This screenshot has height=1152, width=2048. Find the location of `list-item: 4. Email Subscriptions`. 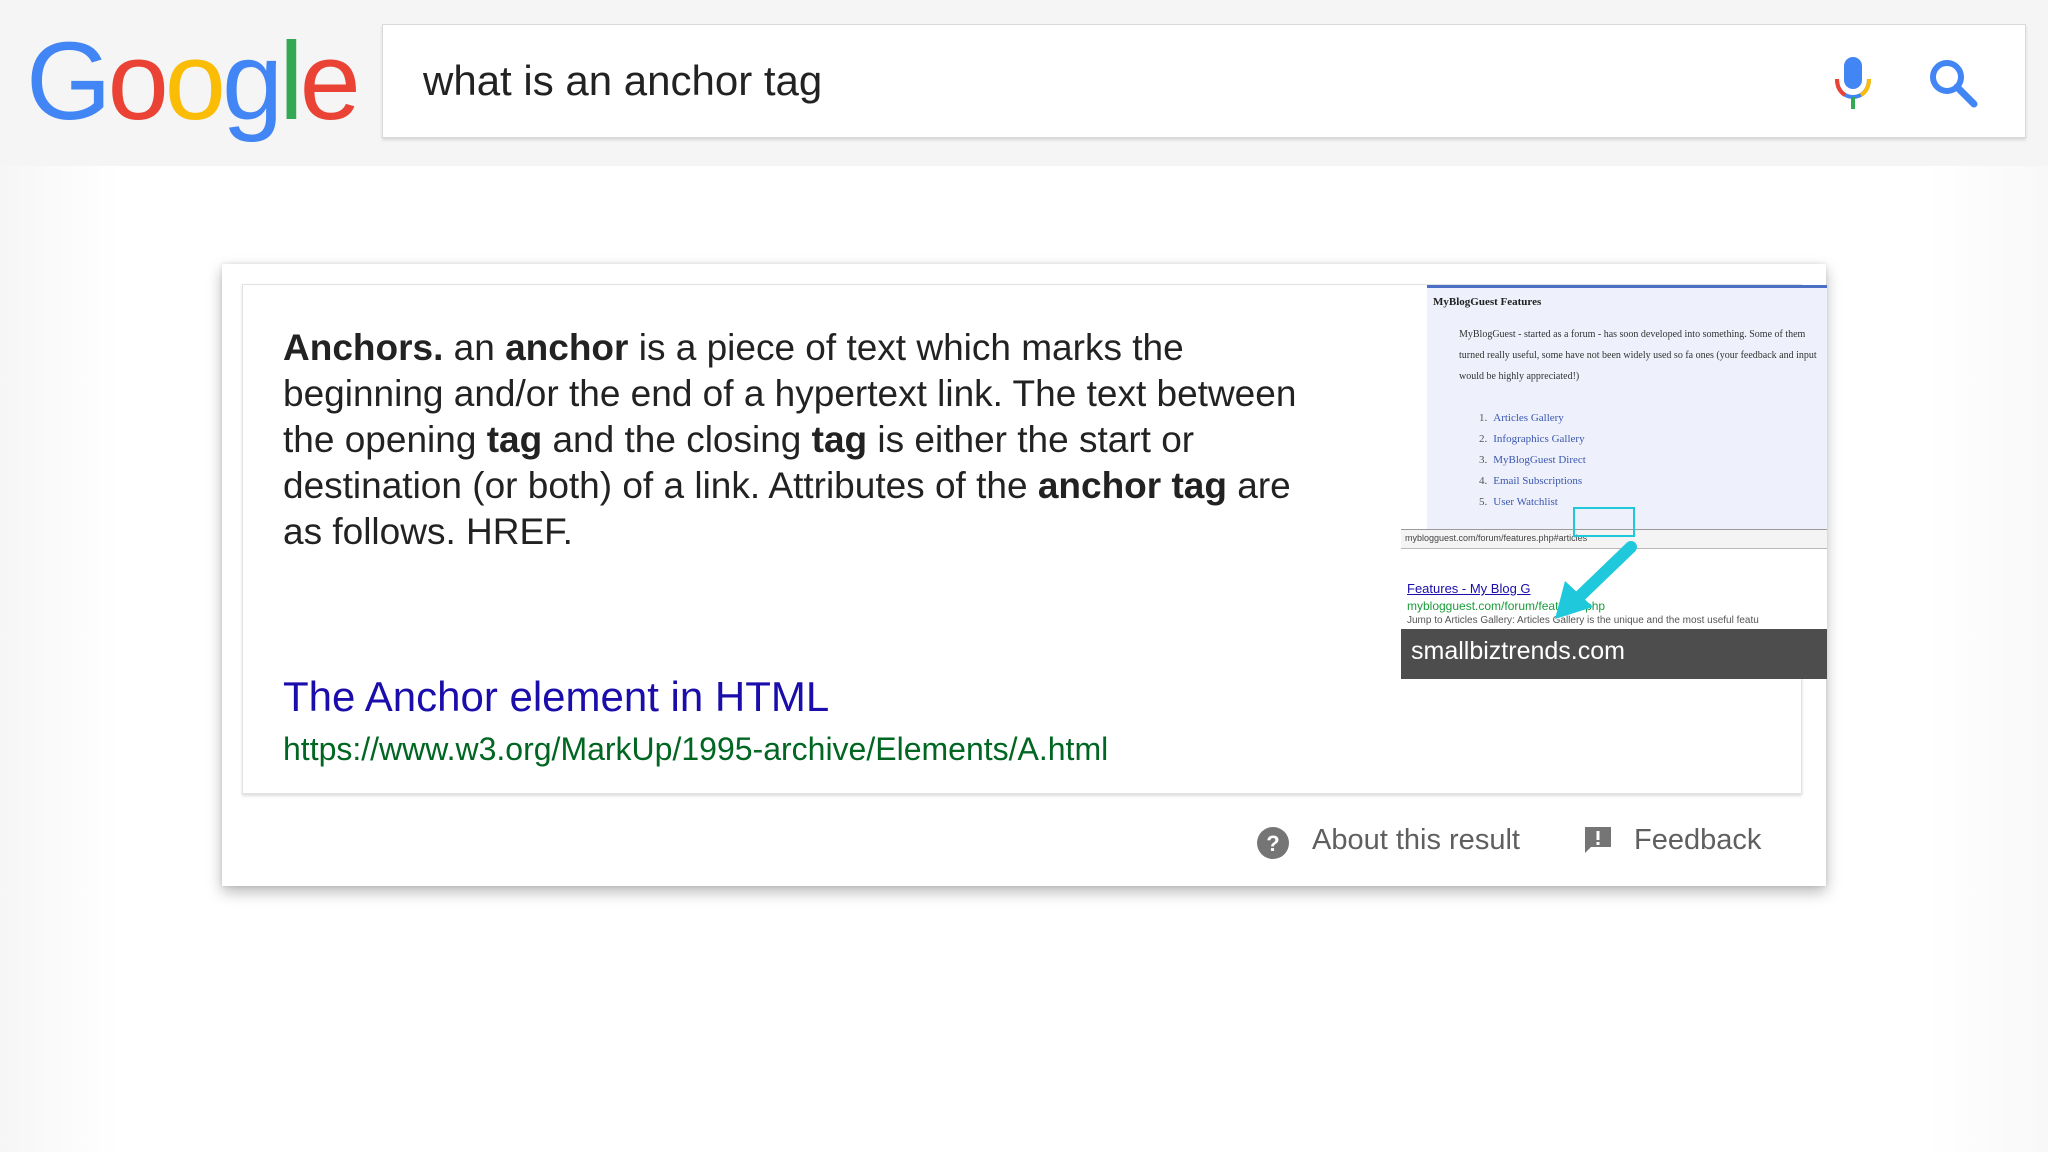

list-item: 4. Email Subscriptions is located at coordinates (1531, 481).